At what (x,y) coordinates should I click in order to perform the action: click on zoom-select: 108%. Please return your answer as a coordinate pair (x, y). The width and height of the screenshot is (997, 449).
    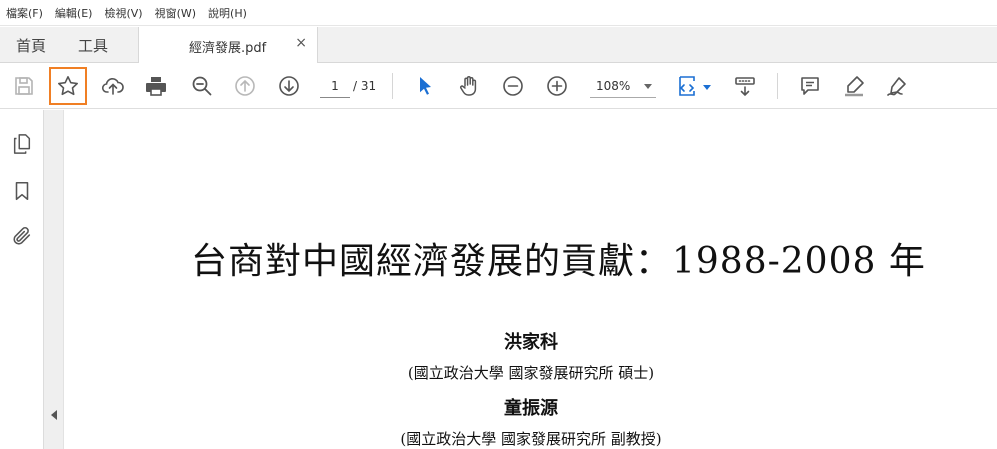
    Looking at the image, I should click on (623, 86).